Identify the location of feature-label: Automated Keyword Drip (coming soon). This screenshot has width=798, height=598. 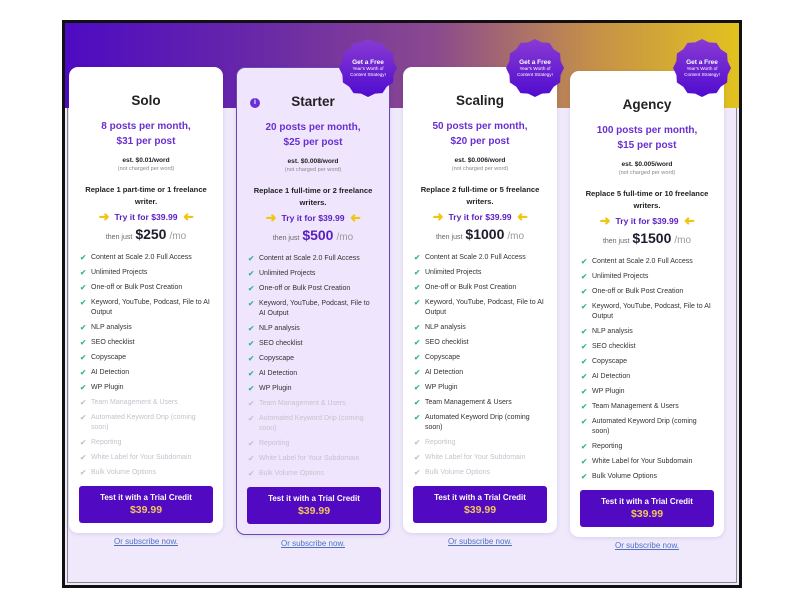
(477, 422).